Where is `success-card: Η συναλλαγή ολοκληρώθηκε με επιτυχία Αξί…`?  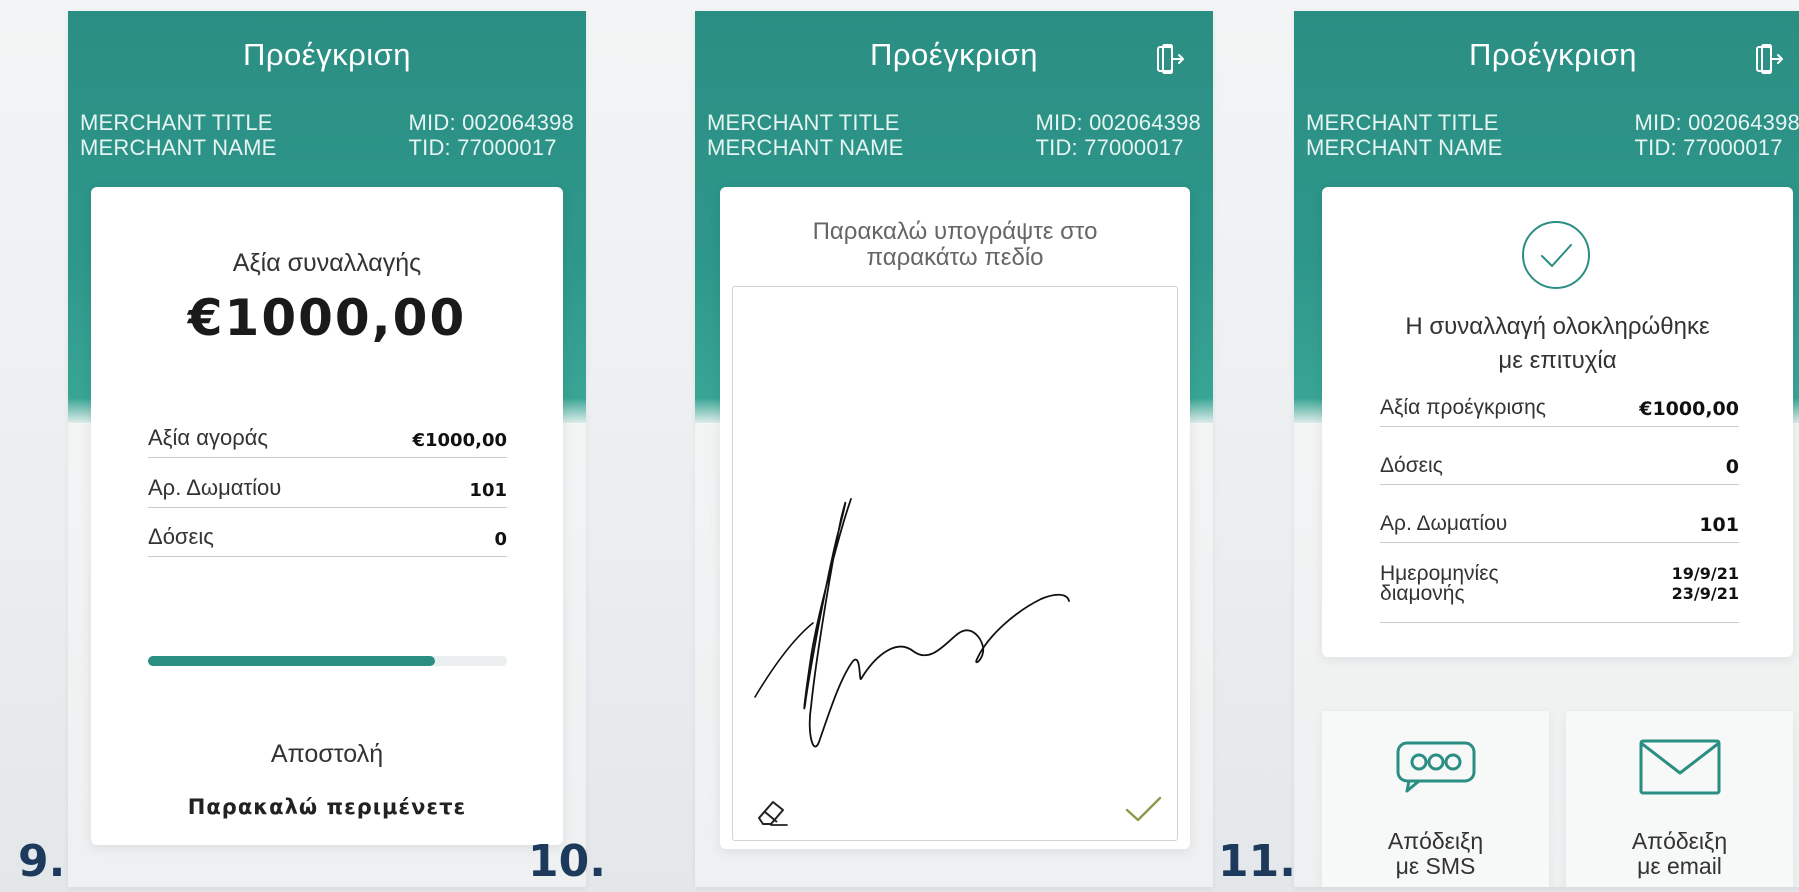
success-card: Η συναλλαγή ολοκληρώθηκε με επιτυχία Αξί… is located at coordinates (1557, 422).